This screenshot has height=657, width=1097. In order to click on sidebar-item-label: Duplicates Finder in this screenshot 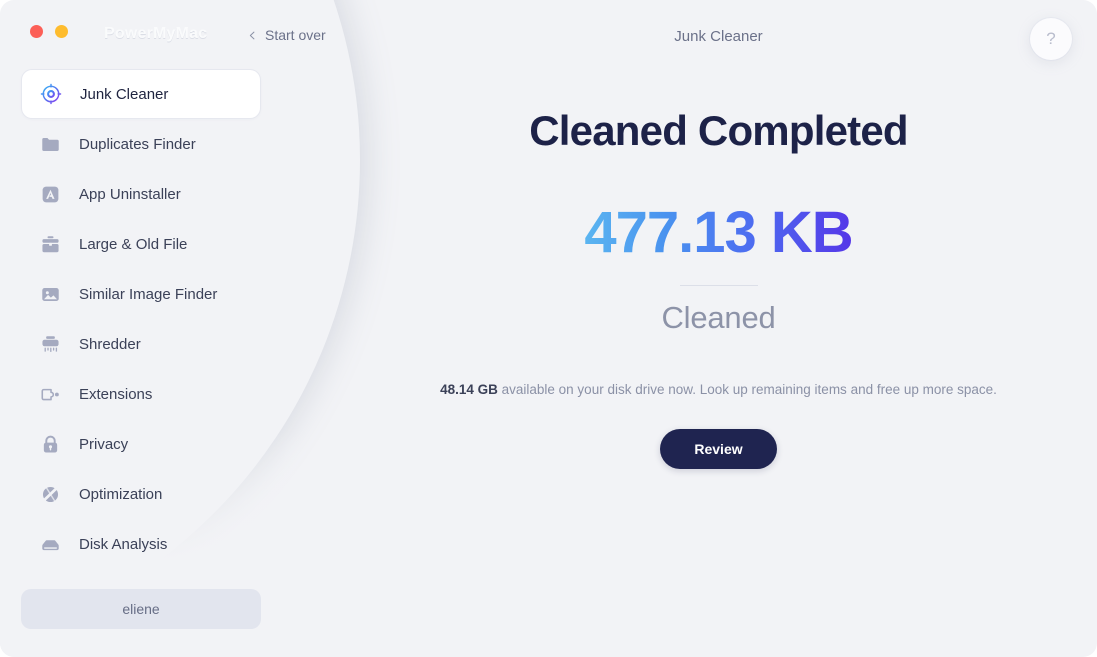, I will do `click(137, 144)`.